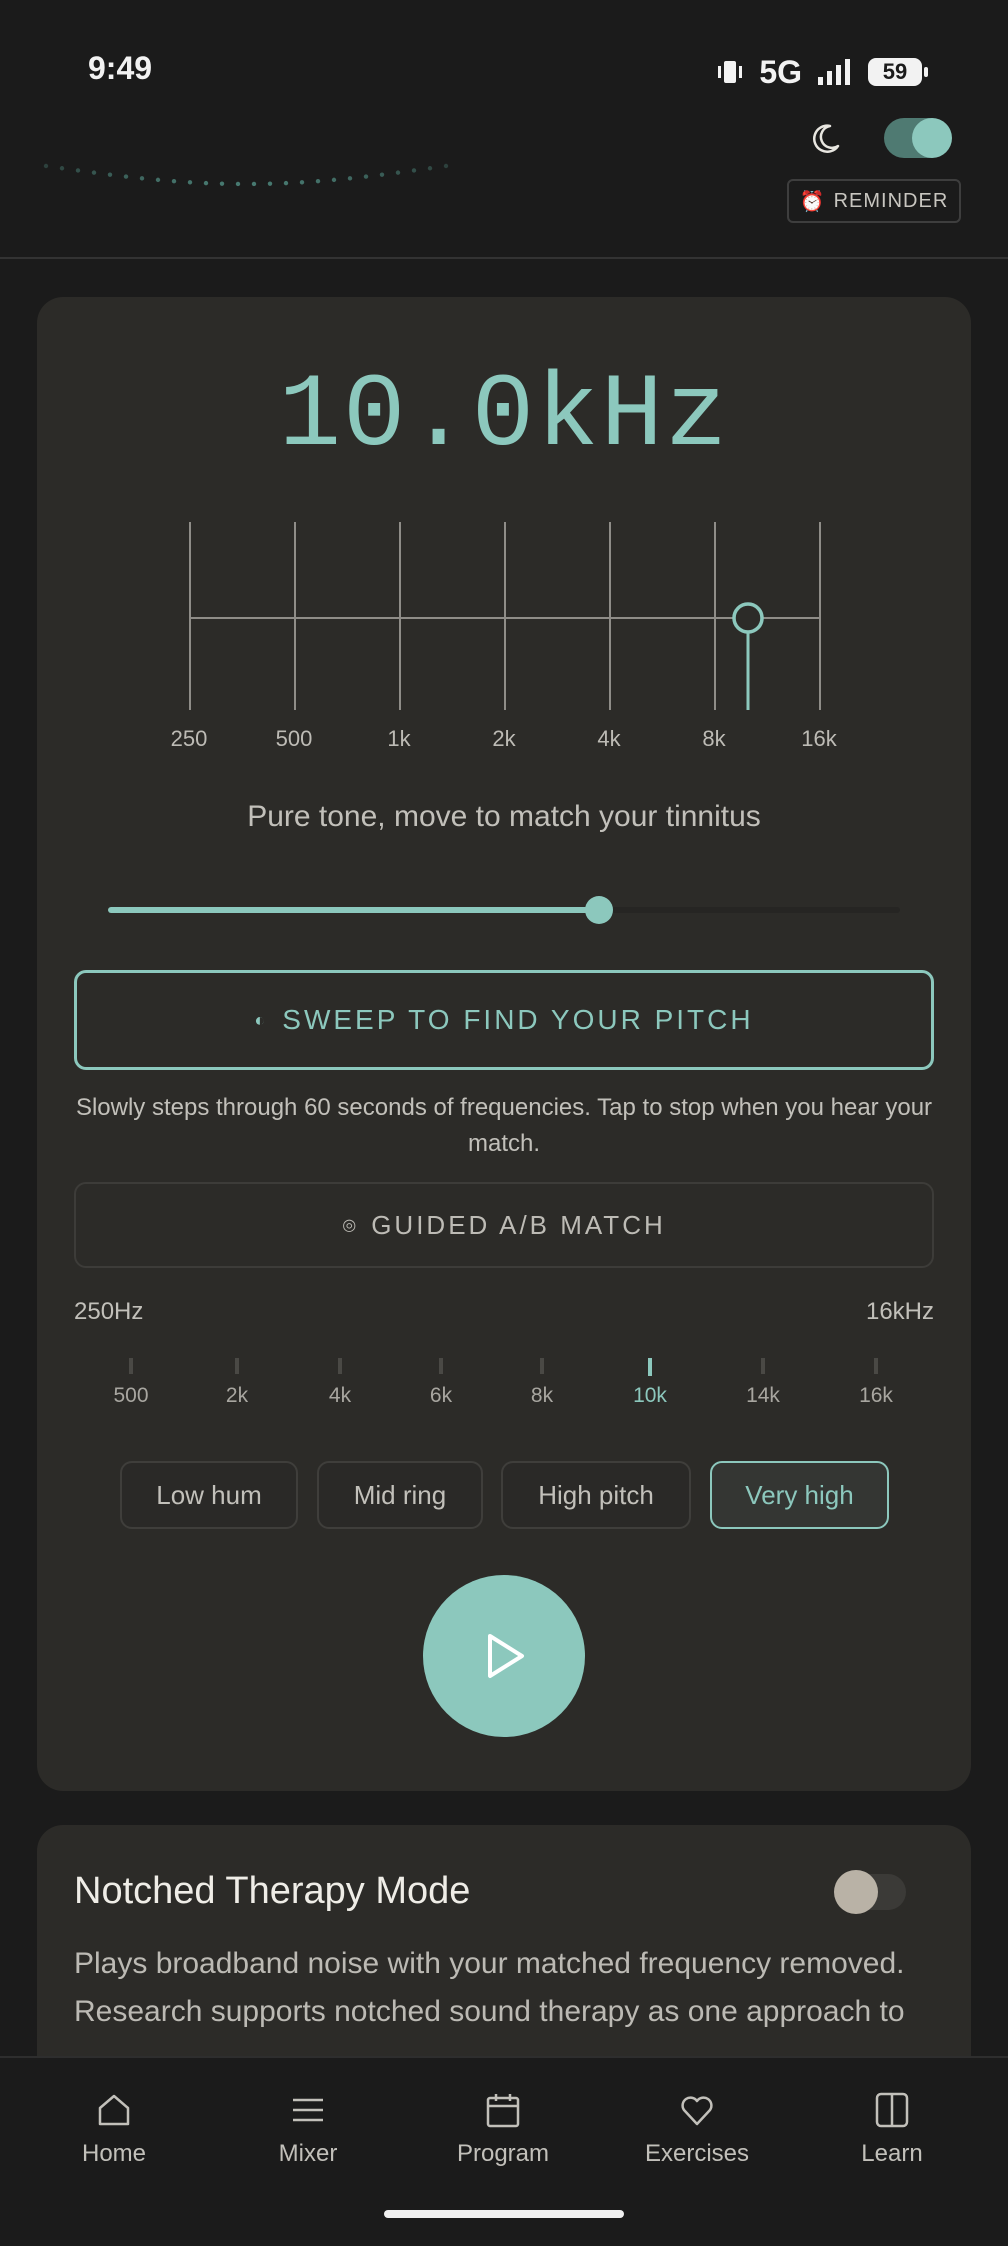  I want to click on menu-icon, so click(308, 2110).